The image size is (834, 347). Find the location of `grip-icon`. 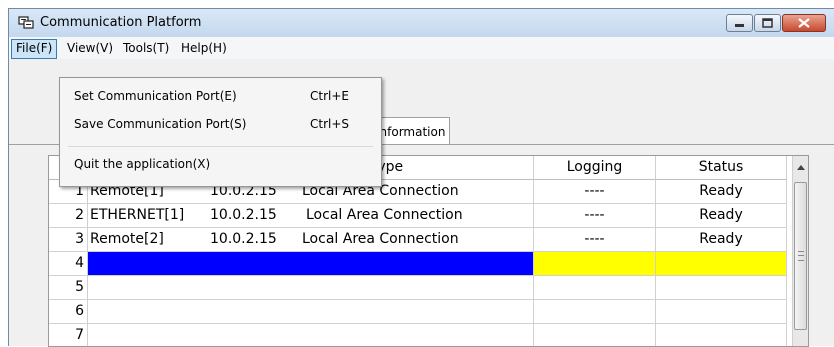

grip-icon is located at coordinates (801, 256).